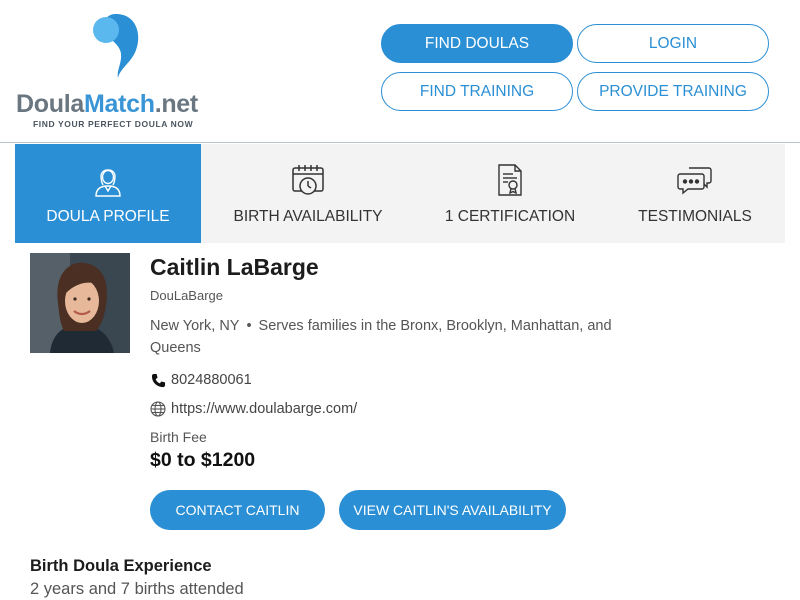  I want to click on phone-contact: 8024880061, so click(201, 380).